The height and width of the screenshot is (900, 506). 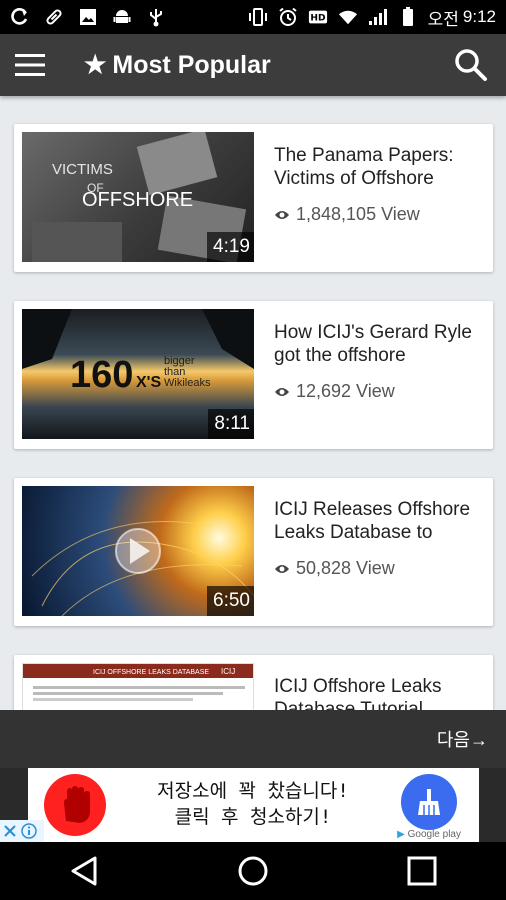 I want to click on adchoices, so click(x=22, y=831).